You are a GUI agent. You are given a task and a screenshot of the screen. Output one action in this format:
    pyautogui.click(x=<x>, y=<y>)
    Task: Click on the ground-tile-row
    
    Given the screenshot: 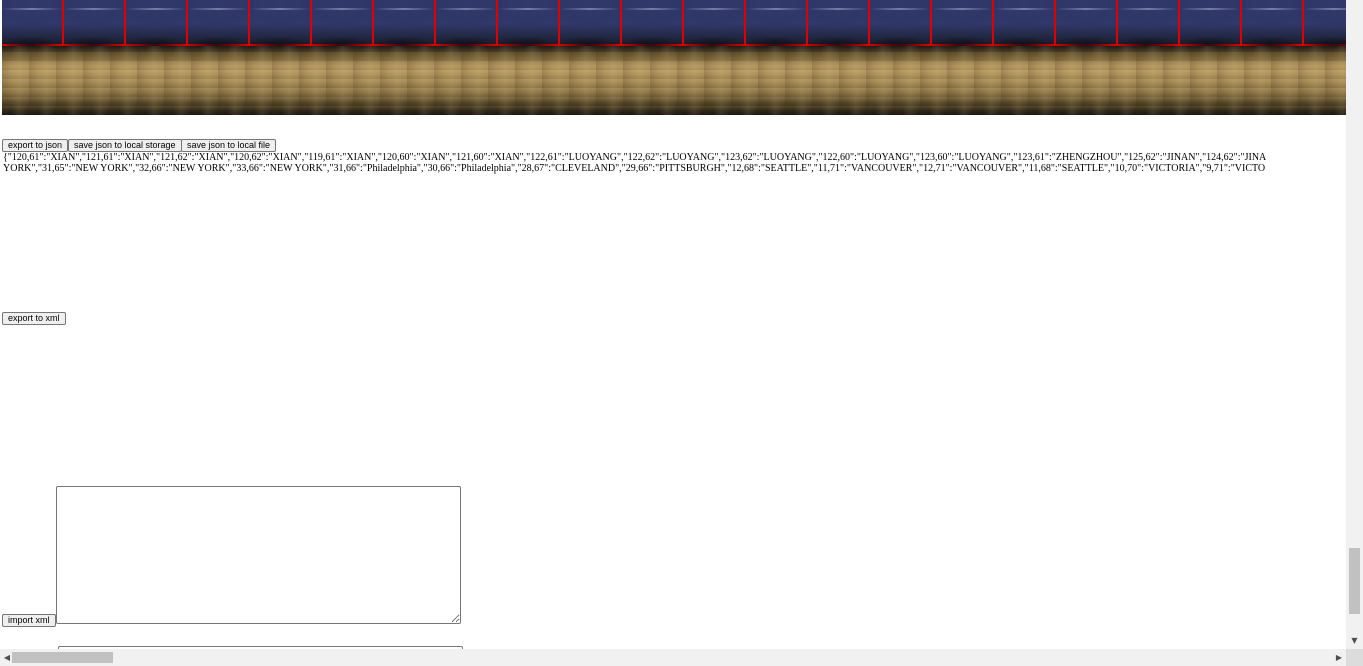 What is the action you would take?
    pyautogui.click(x=674, y=80)
    